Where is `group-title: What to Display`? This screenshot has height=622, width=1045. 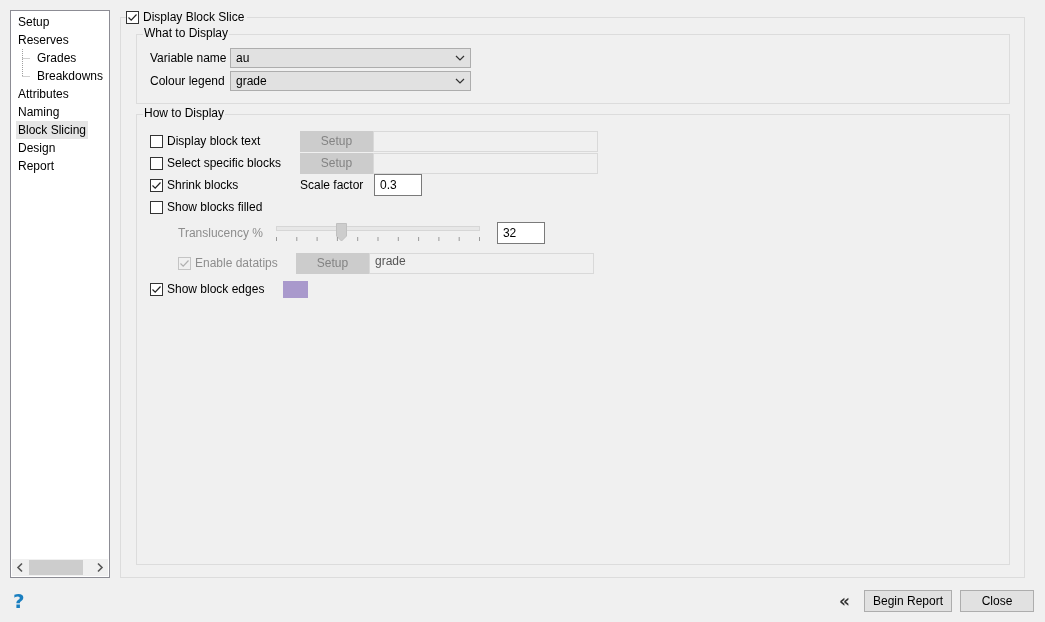 group-title: What to Display is located at coordinates (186, 33).